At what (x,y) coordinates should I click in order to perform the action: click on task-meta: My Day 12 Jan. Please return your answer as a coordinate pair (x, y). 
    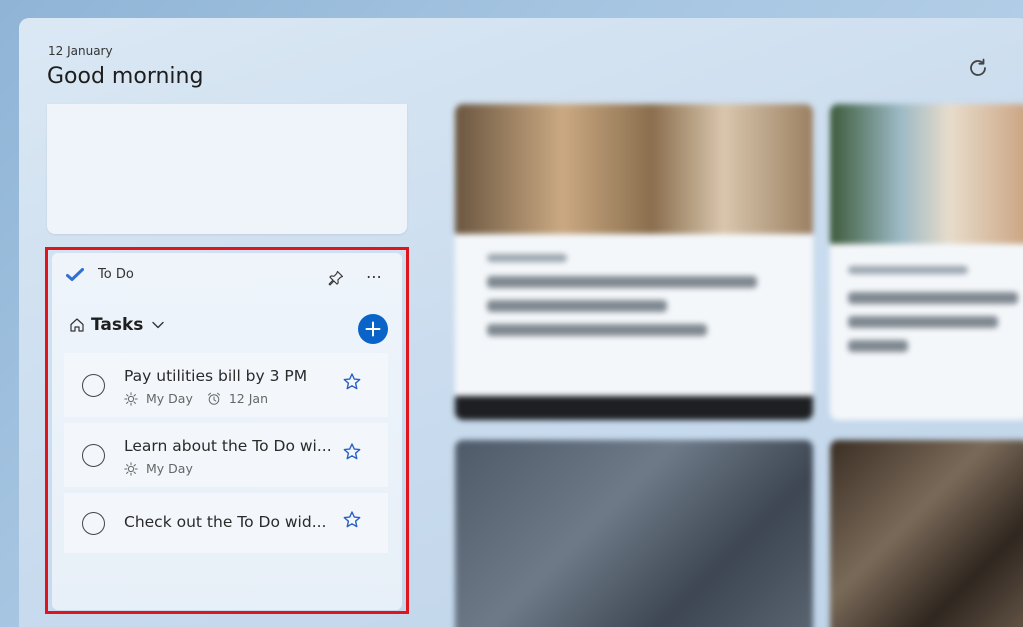
    Looking at the image, I should click on (196, 398).